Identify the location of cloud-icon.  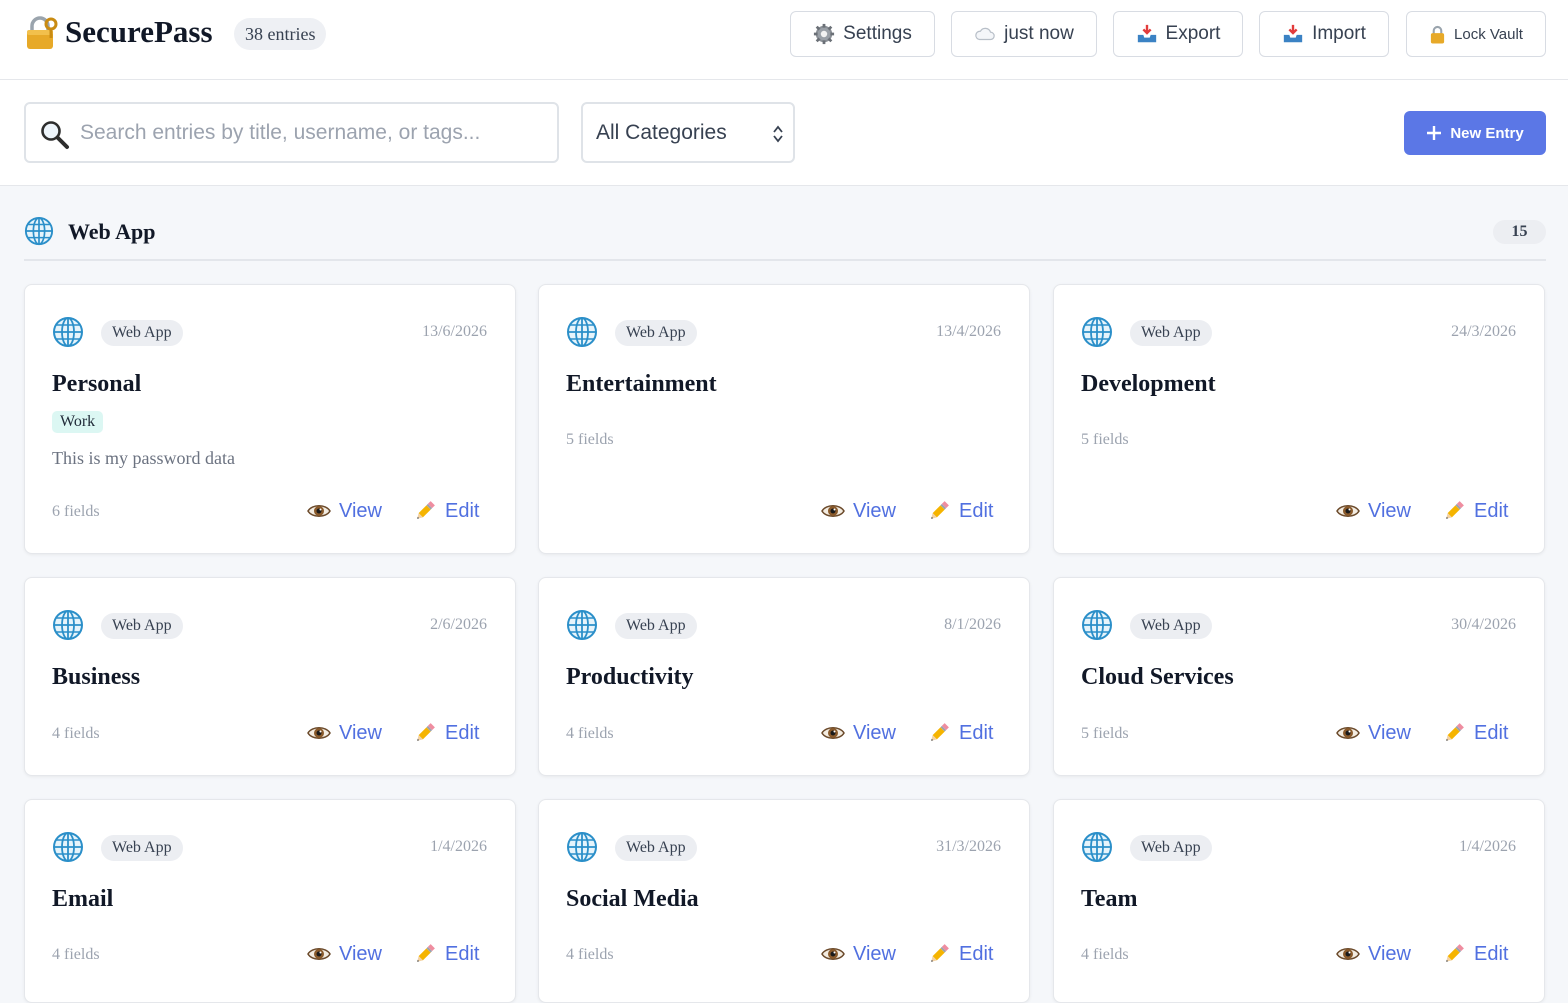
(985, 34).